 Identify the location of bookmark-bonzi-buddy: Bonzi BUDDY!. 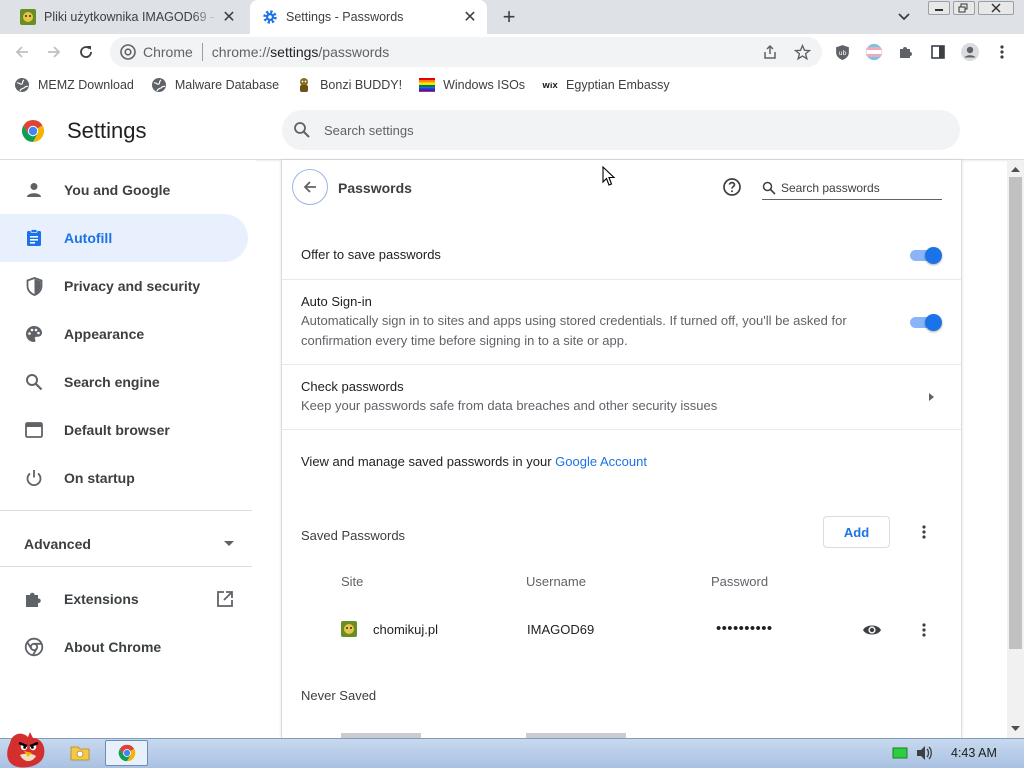
(349, 85).